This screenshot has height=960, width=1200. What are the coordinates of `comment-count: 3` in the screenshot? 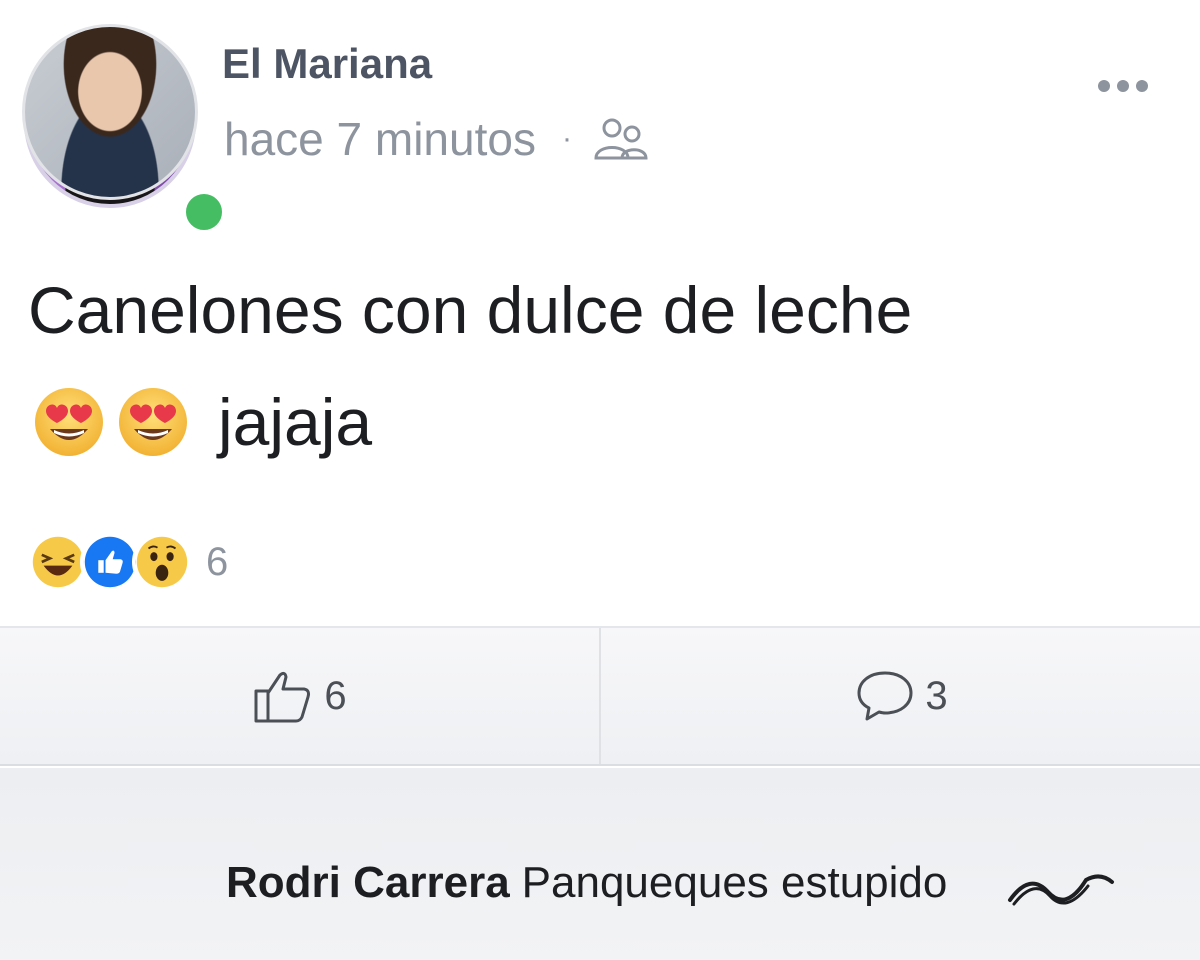 It's located at (936, 695).